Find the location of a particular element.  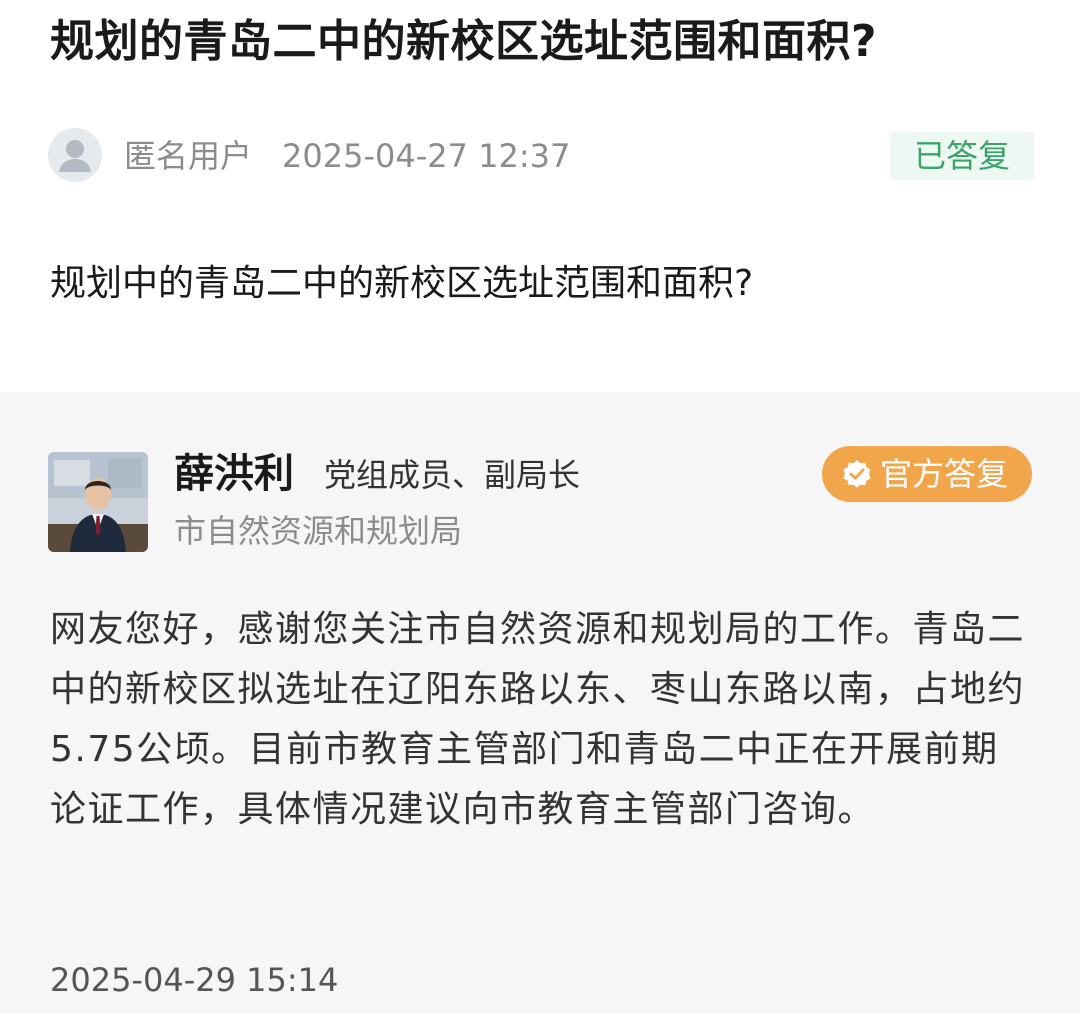

verified-check-icon is located at coordinates (857, 474).